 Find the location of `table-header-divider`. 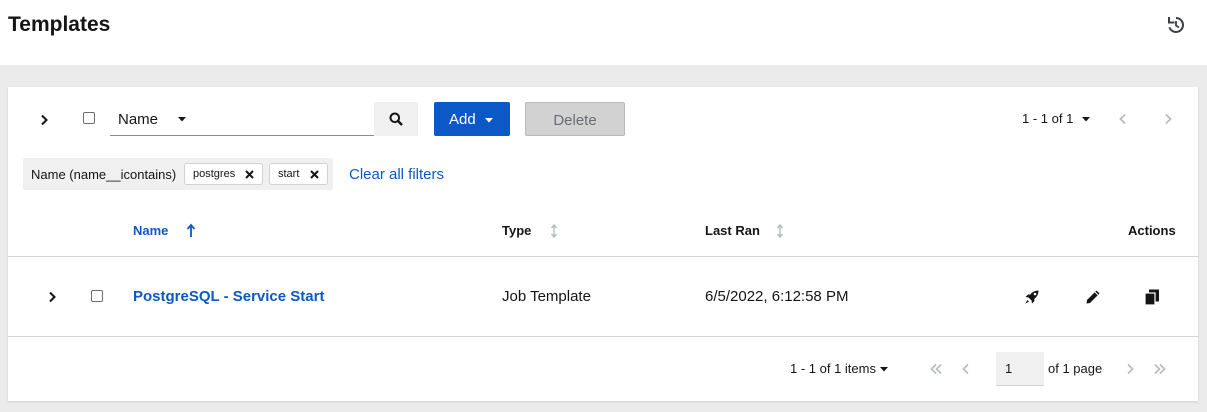

table-header-divider is located at coordinates (603, 256).